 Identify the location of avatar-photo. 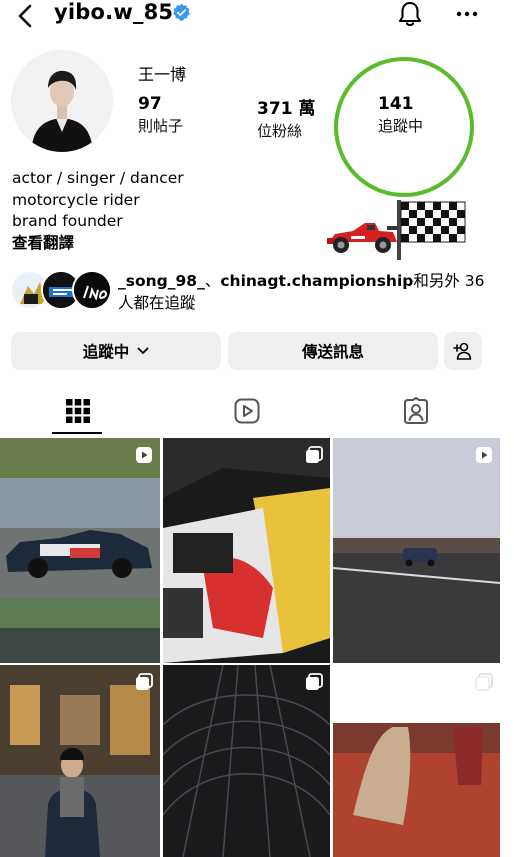
(62, 101).